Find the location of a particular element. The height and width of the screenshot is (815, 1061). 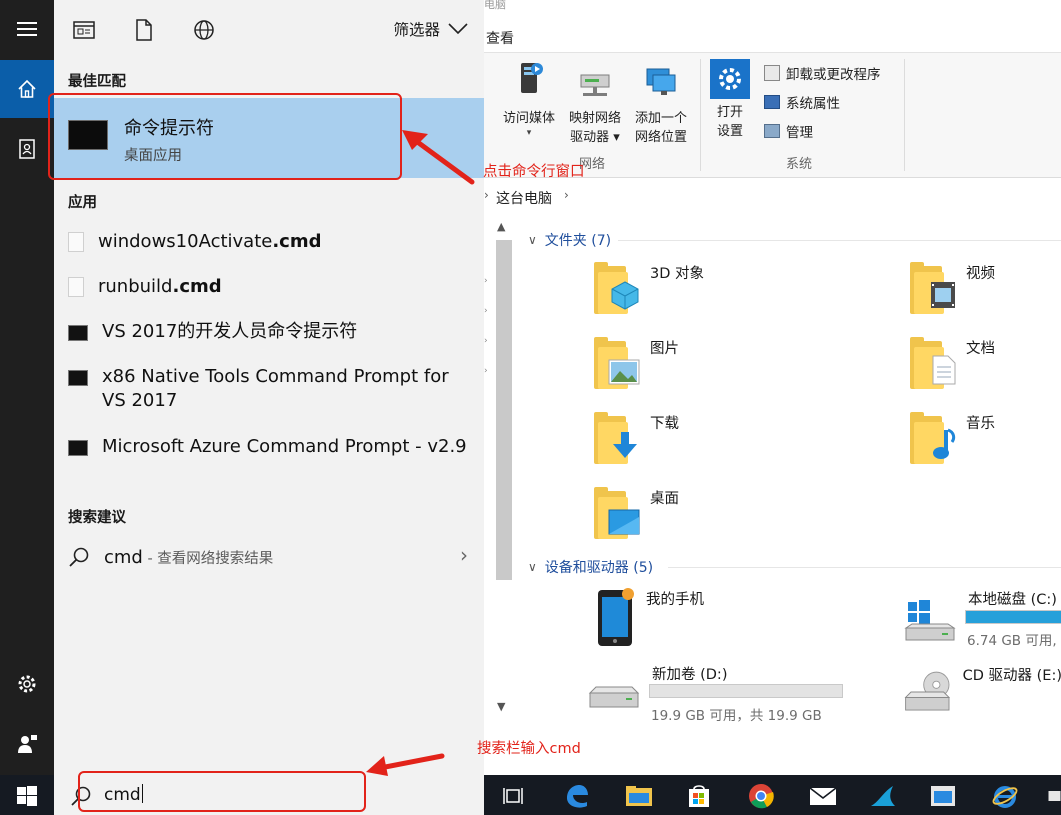

add-network-label-2: 网络位置 is located at coordinates (660, 137).